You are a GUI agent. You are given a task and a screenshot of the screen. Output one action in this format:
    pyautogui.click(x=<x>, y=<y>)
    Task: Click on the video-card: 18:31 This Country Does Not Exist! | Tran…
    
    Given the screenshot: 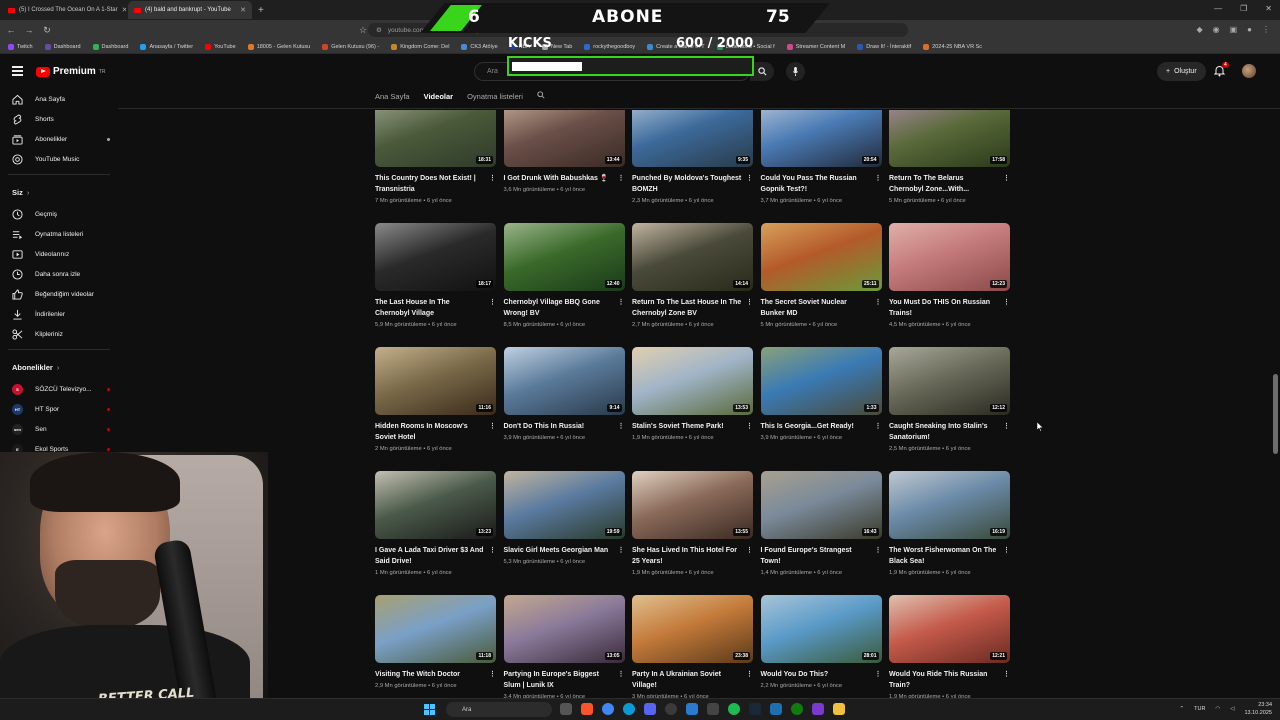 What is the action you would take?
    pyautogui.click(x=435, y=157)
    